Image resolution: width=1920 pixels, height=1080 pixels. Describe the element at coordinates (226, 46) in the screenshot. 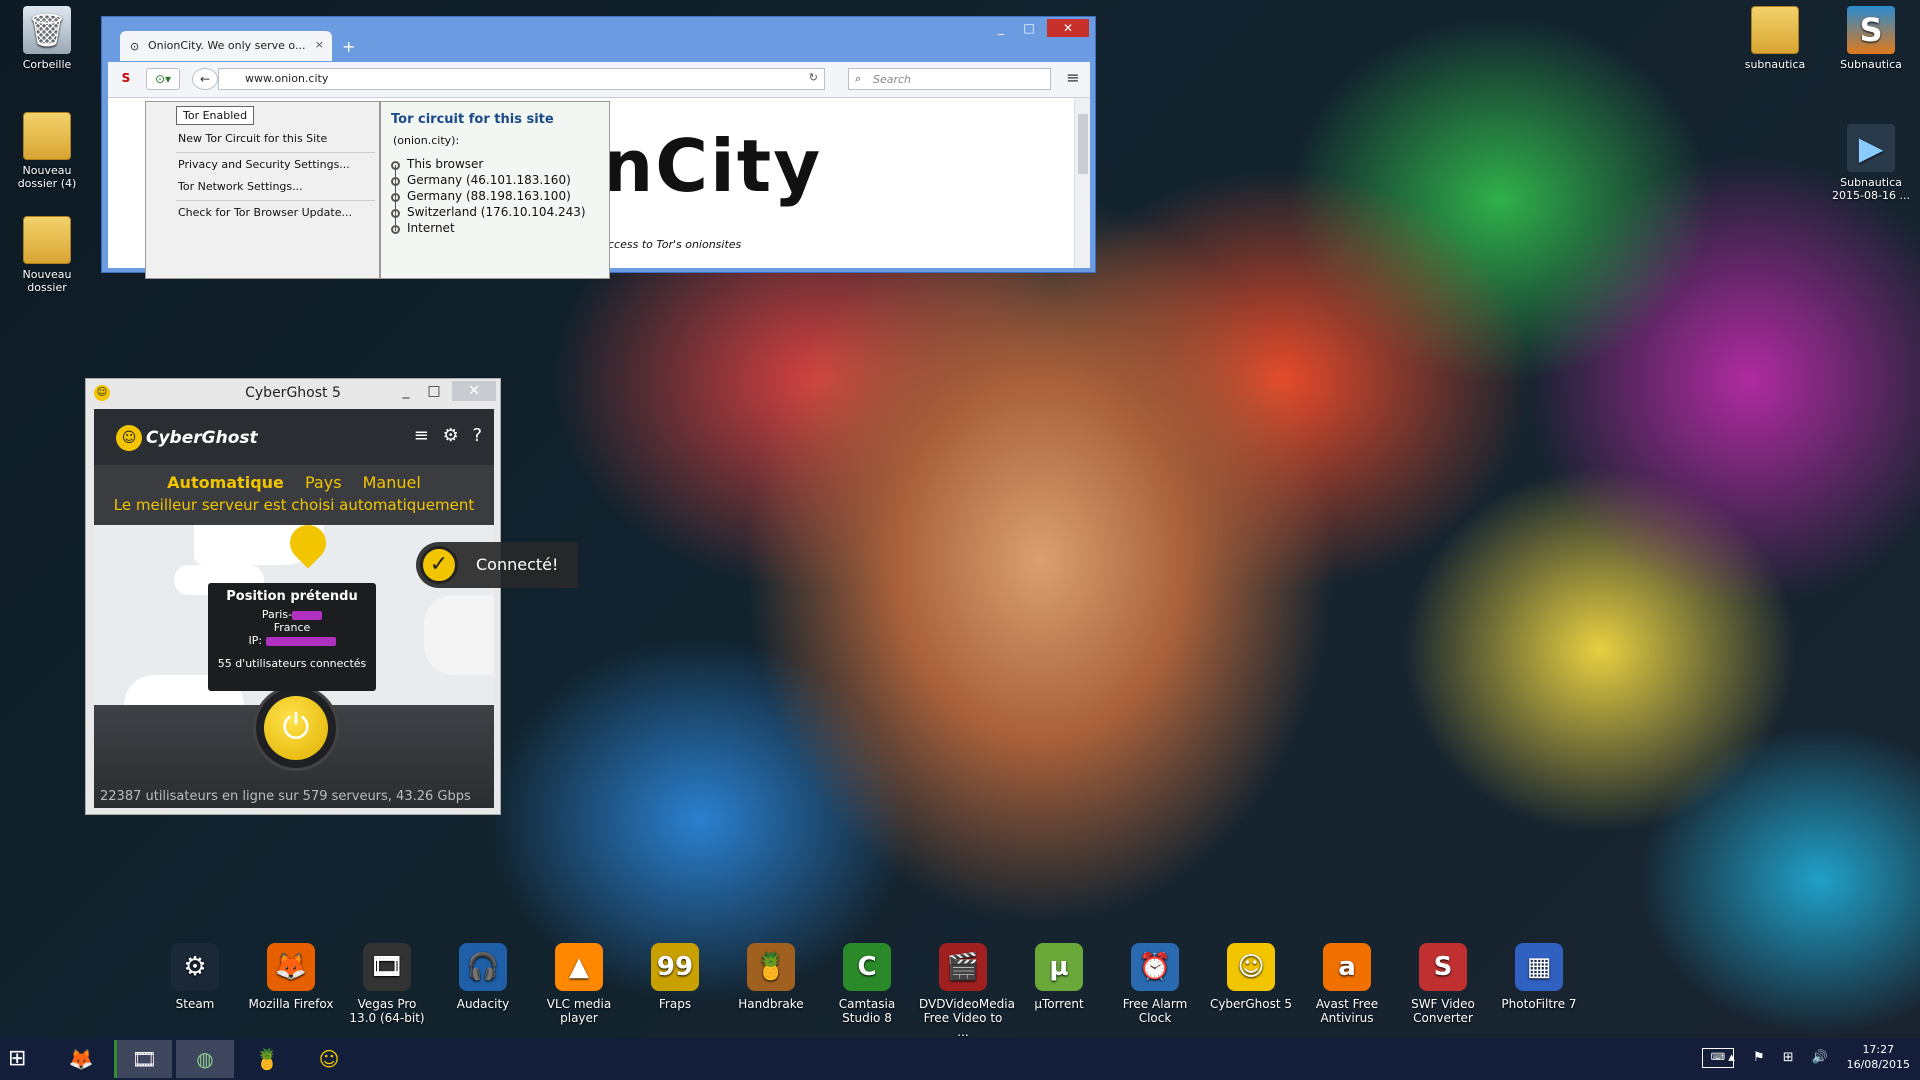

I see `browser-tab: ⊙ OnionCity. We only serve o... ×` at that location.